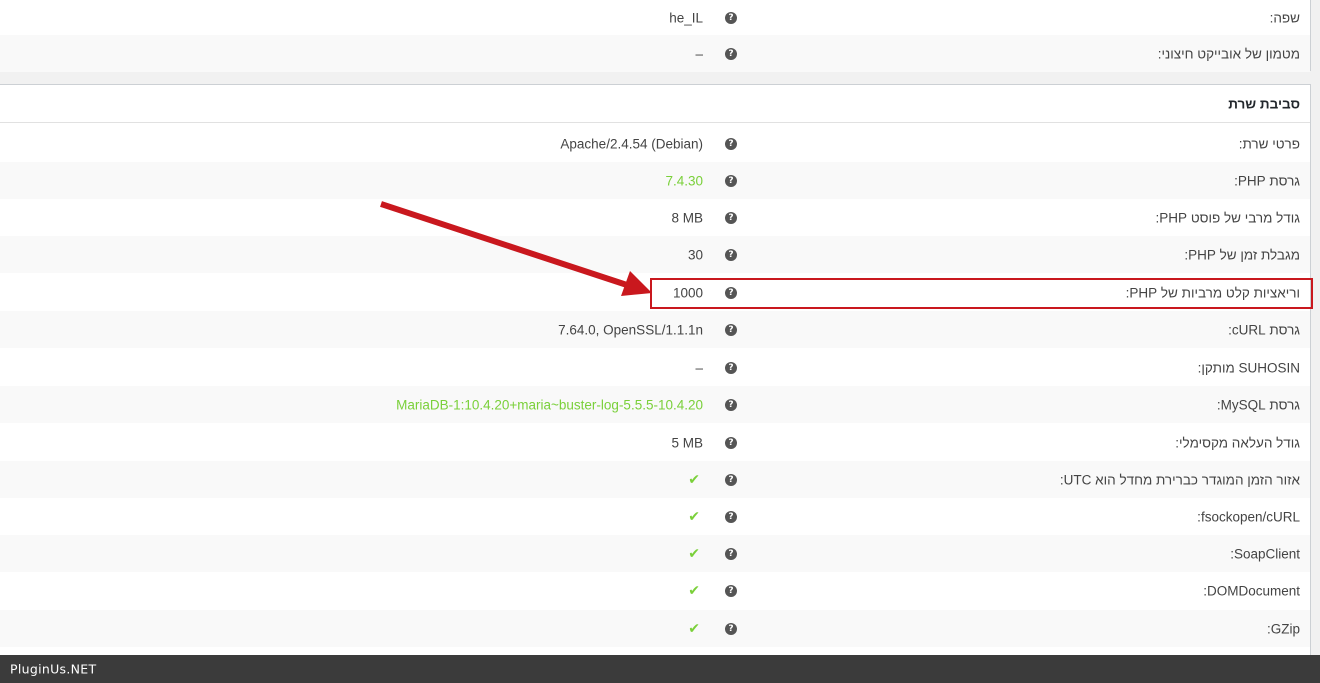  What do you see at coordinates (655, 53) in the screenshot?
I see `table-row: מטמון של אובייקט חיצוני: ? –` at bounding box center [655, 53].